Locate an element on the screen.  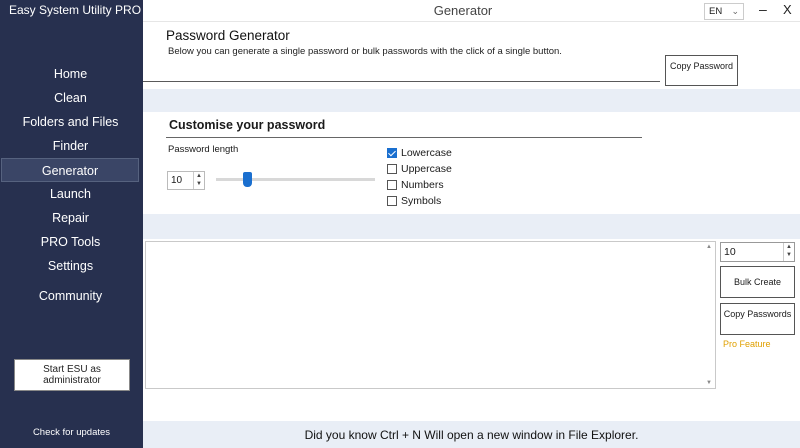
page-title: Password Generator is located at coordinates (228, 35).